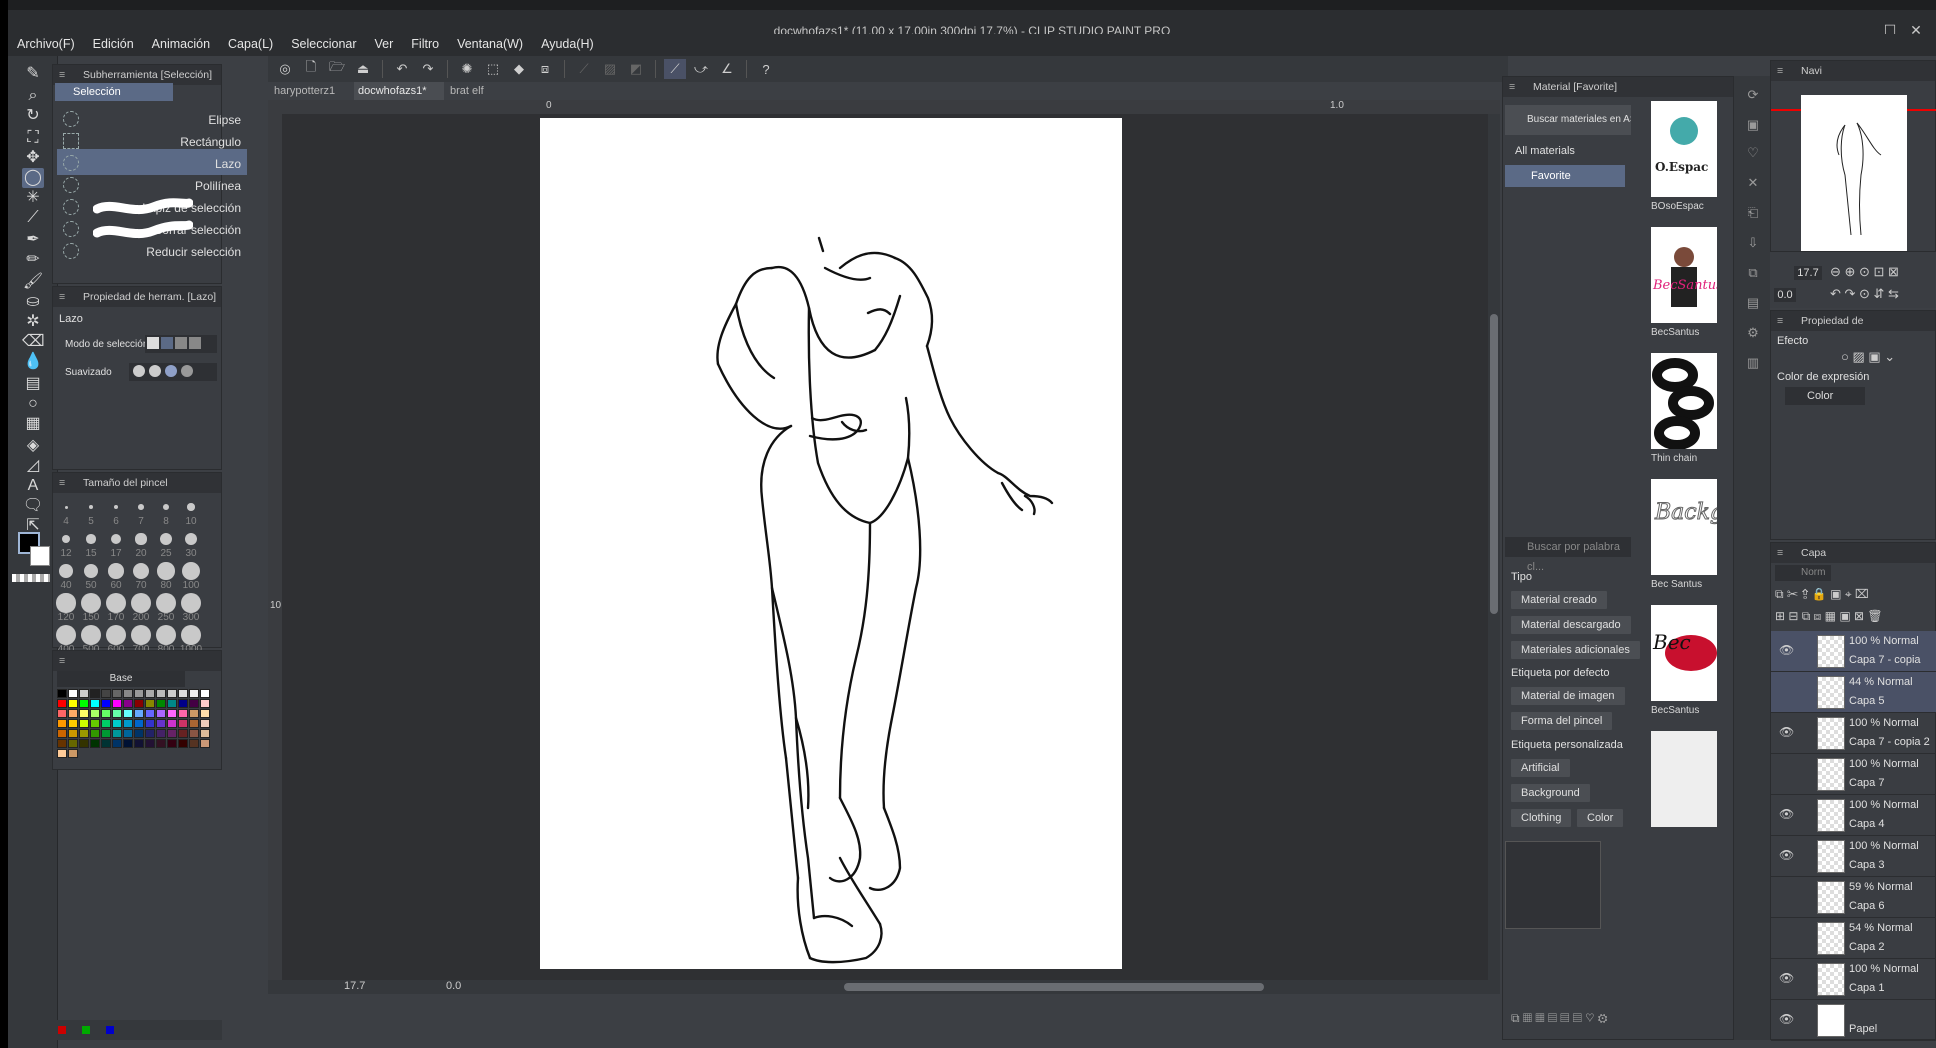 This screenshot has height=1048, width=1936. I want to click on material-thumb: BecSantus, so click(1684, 275).